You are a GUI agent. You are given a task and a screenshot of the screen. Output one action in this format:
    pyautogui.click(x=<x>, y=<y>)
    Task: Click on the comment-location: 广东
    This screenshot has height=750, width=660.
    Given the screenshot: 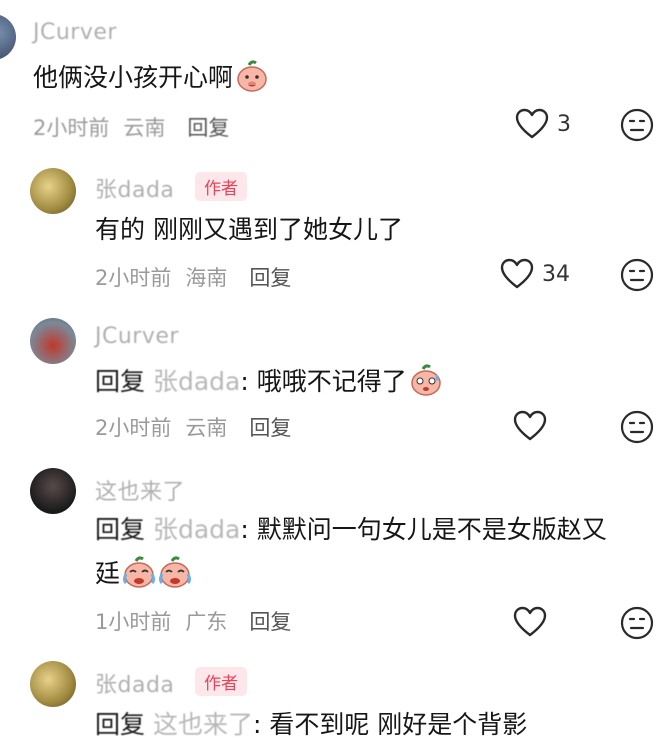 What is the action you would take?
    pyautogui.click(x=206, y=622)
    